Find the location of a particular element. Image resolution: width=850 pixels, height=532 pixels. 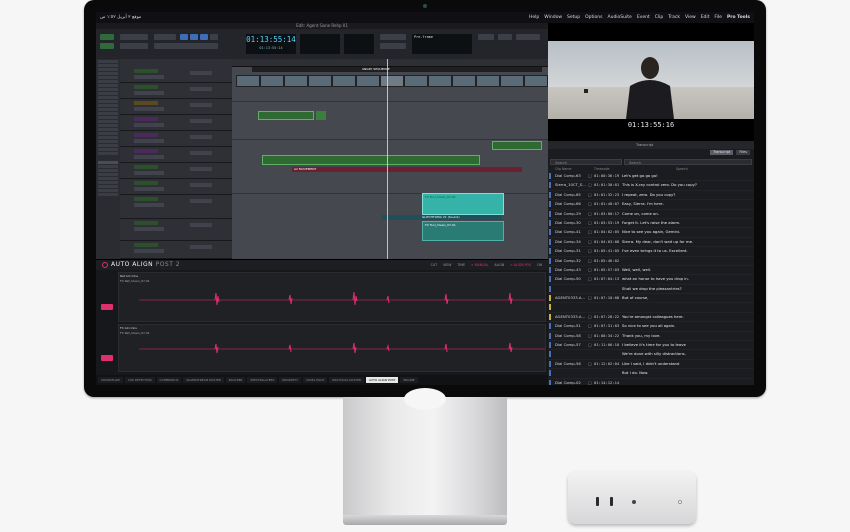

transport-controls is located at coordinates (393, 37).